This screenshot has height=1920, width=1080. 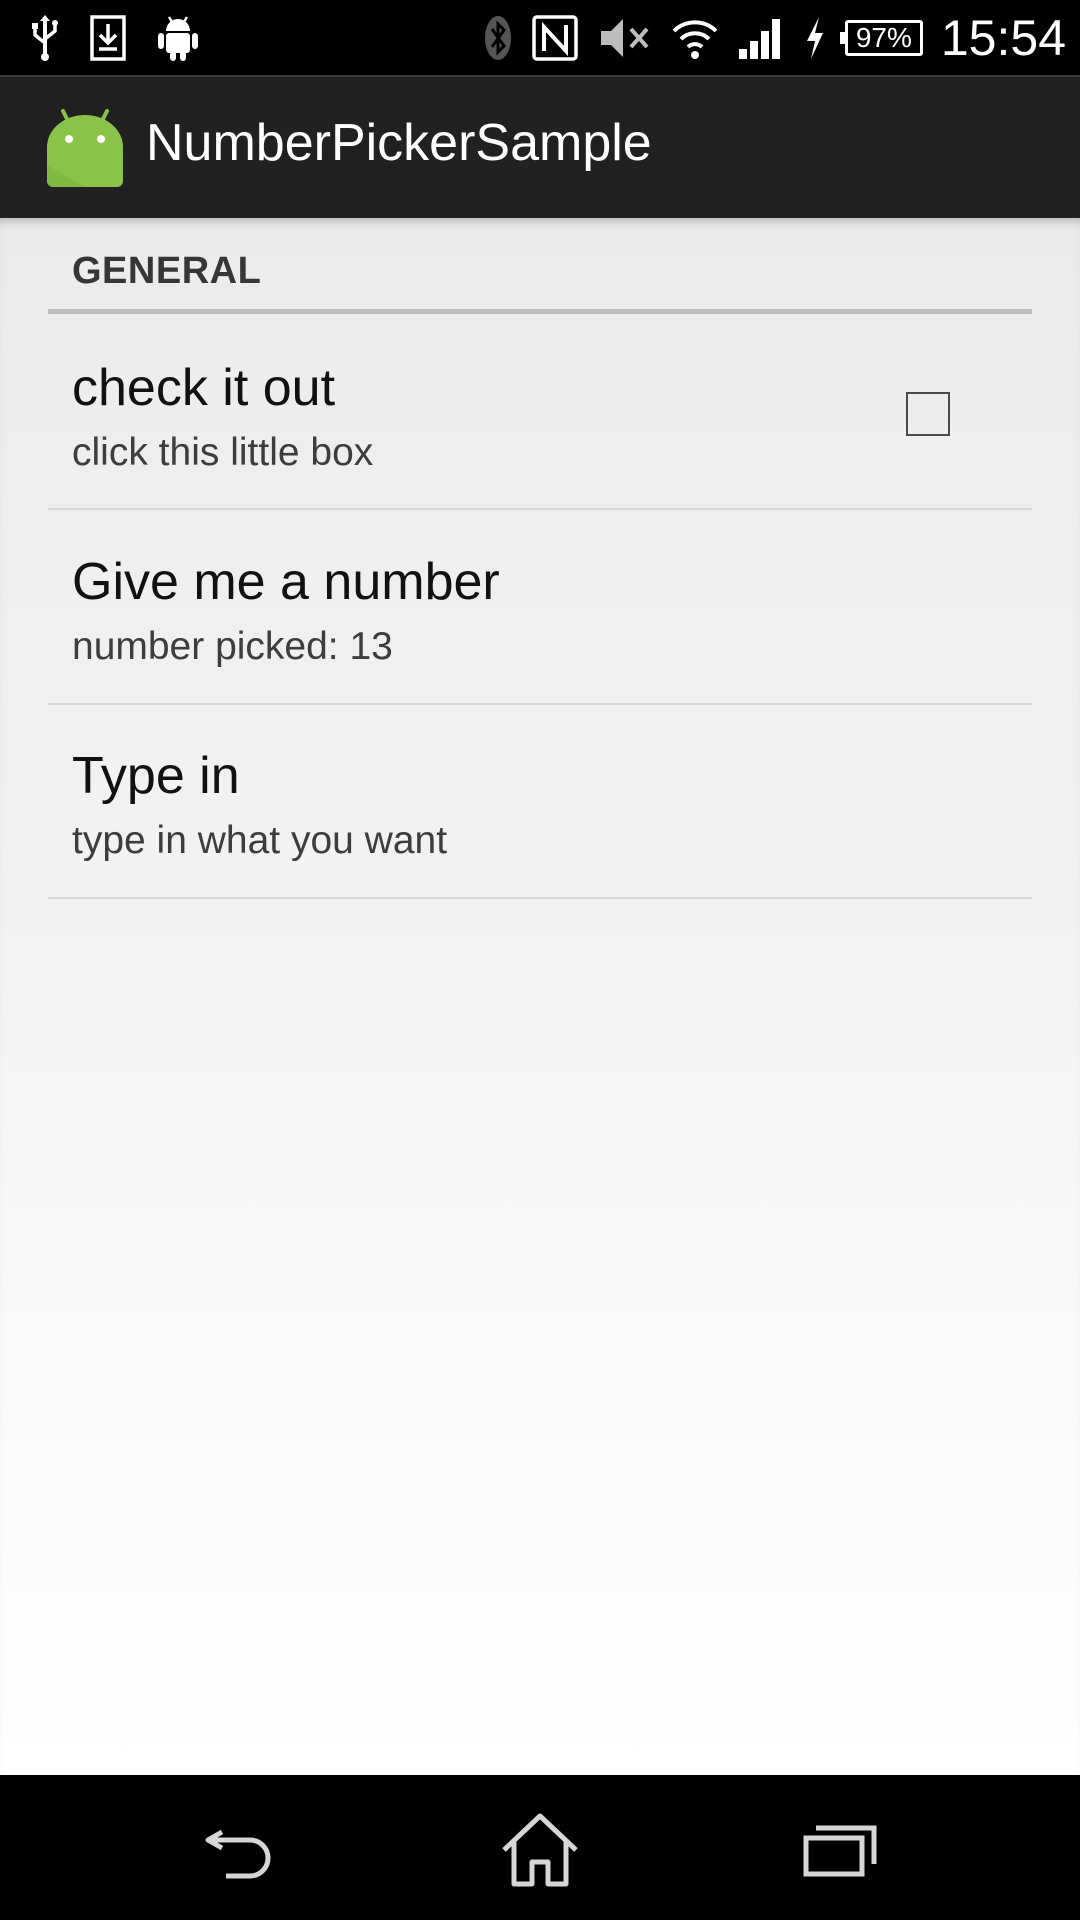 What do you see at coordinates (540, 413) in the screenshot?
I see `pref-item-check-it-out: check it out click this little box` at bounding box center [540, 413].